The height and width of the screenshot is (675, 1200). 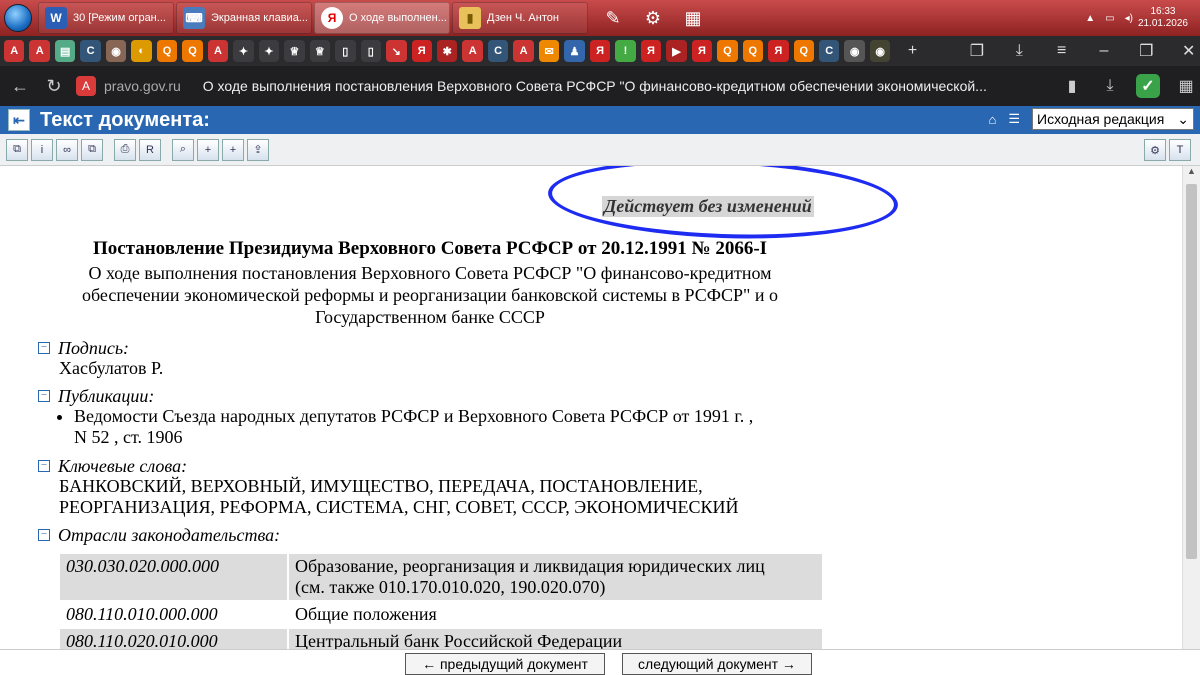 What do you see at coordinates (332, 18) in the screenshot?
I see `yandex-browser-icon: Я` at bounding box center [332, 18].